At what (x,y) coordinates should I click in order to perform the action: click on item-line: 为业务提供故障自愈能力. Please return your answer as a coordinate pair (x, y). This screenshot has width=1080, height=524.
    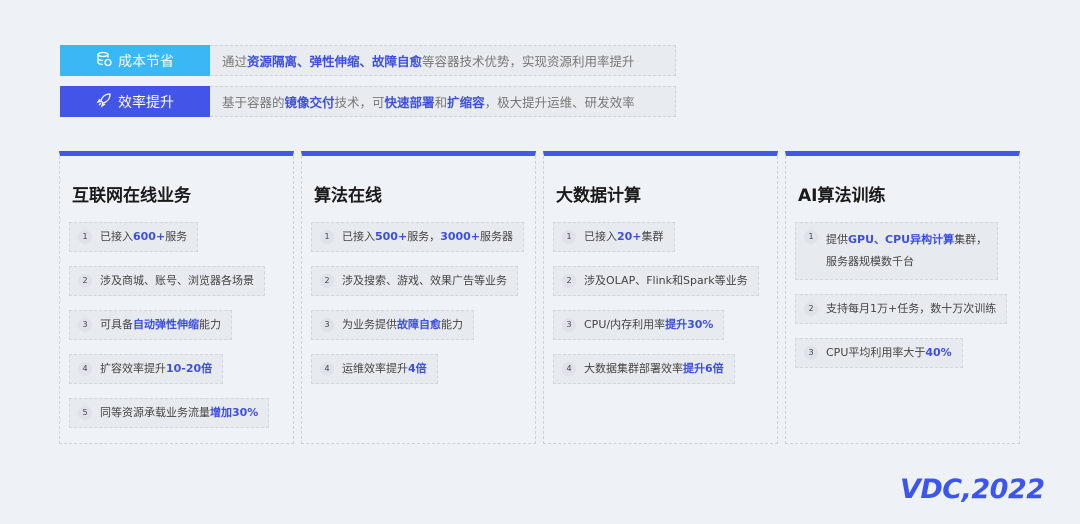
    Looking at the image, I should click on (402, 325).